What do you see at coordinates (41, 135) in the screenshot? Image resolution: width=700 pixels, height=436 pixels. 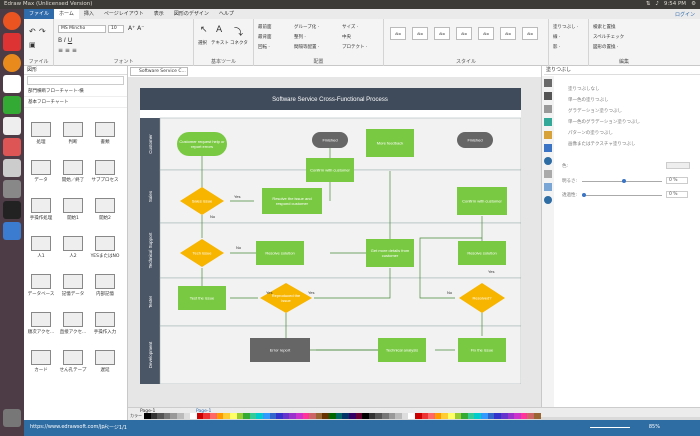 I see `library-shape: 処理` at bounding box center [41, 135].